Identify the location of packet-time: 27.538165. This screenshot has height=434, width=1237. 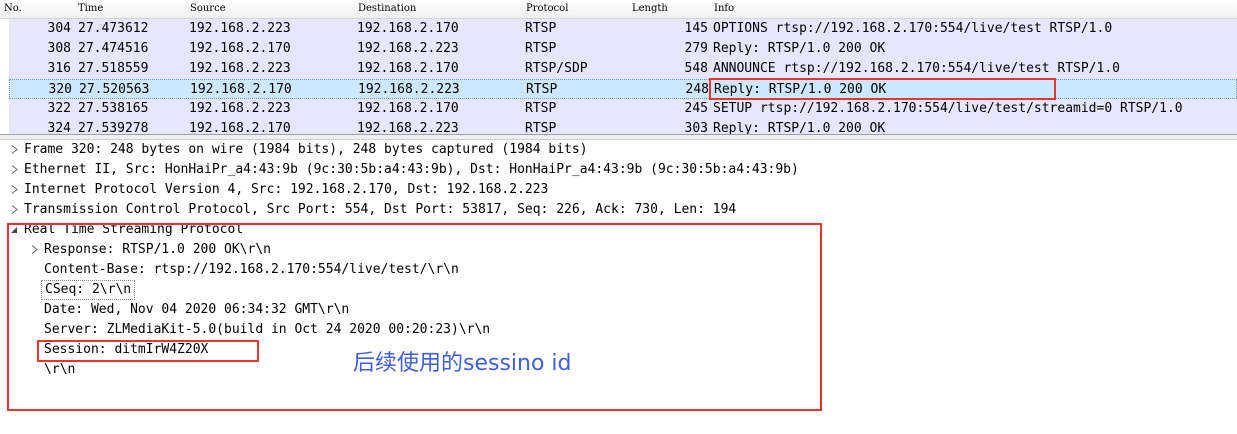
(113, 108).